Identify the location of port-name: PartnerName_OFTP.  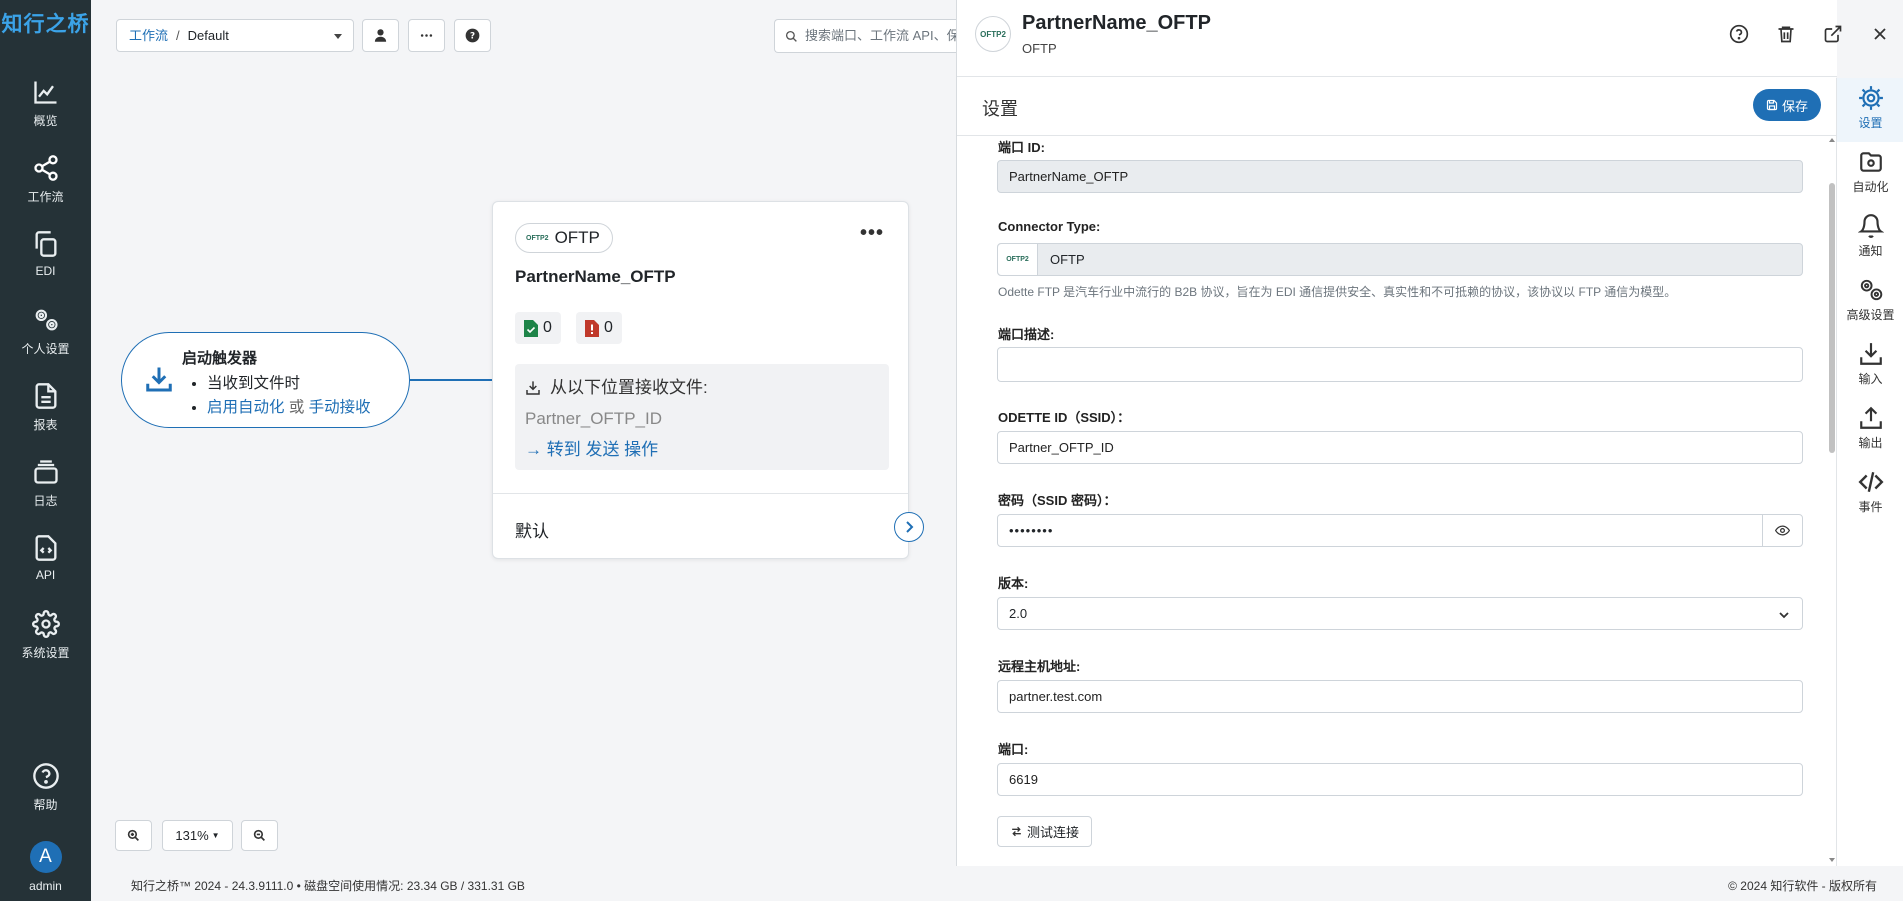
(595, 276).